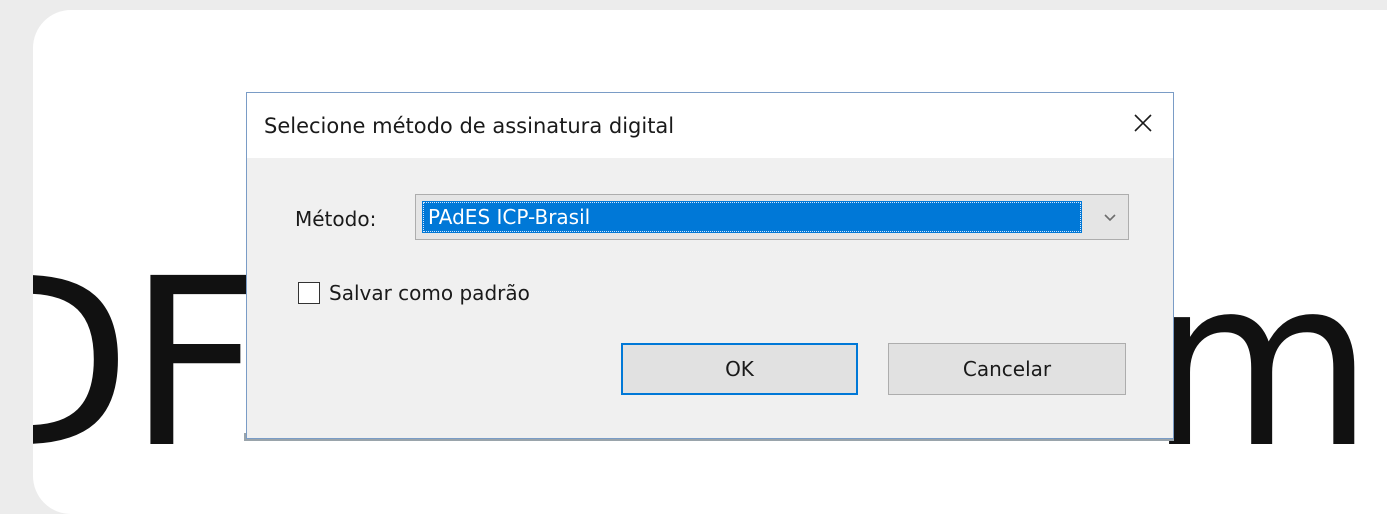  Describe the element at coordinates (309, 293) in the screenshot. I see `save-default-checkbox` at that location.